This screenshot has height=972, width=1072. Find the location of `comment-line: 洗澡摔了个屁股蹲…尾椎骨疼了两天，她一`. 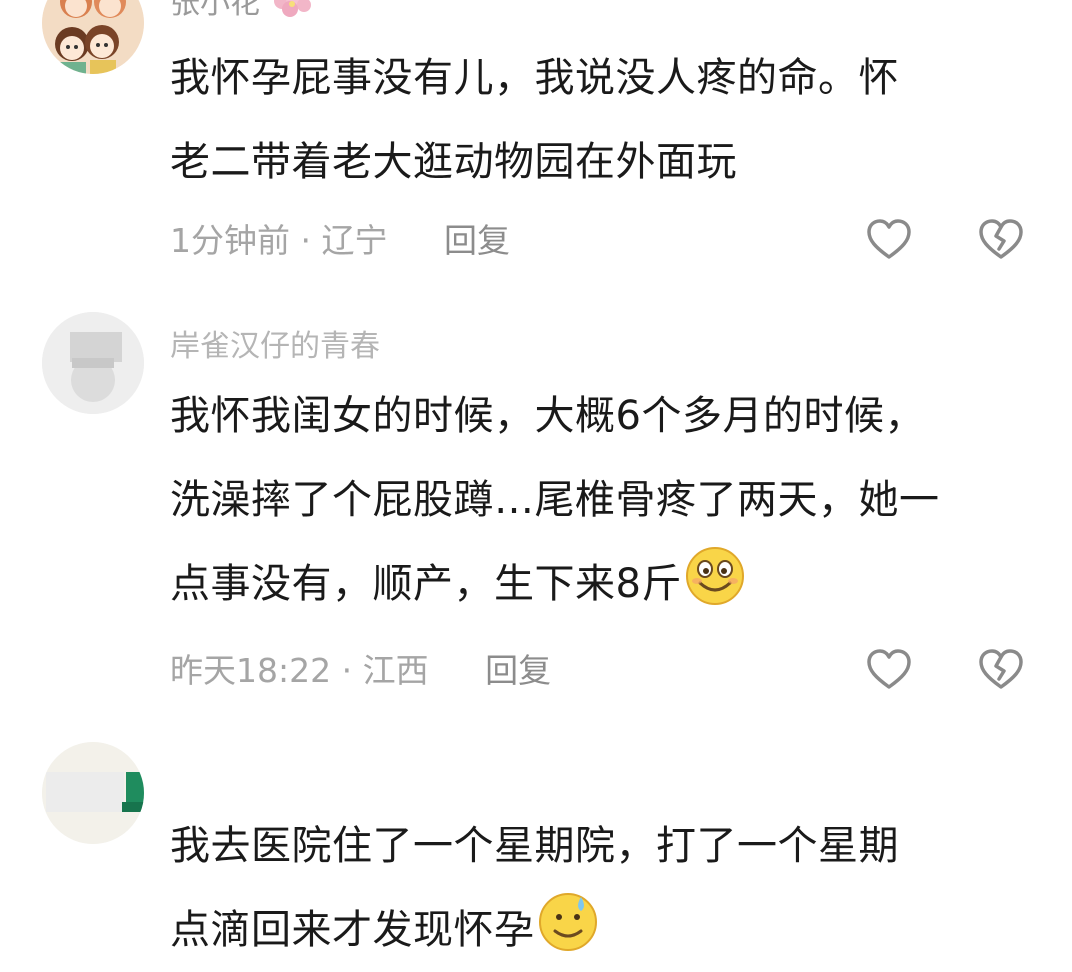

comment-line: 洗澡摔了个屁股蹲…尾椎骨疼了两天，她一 is located at coordinates (555, 500).